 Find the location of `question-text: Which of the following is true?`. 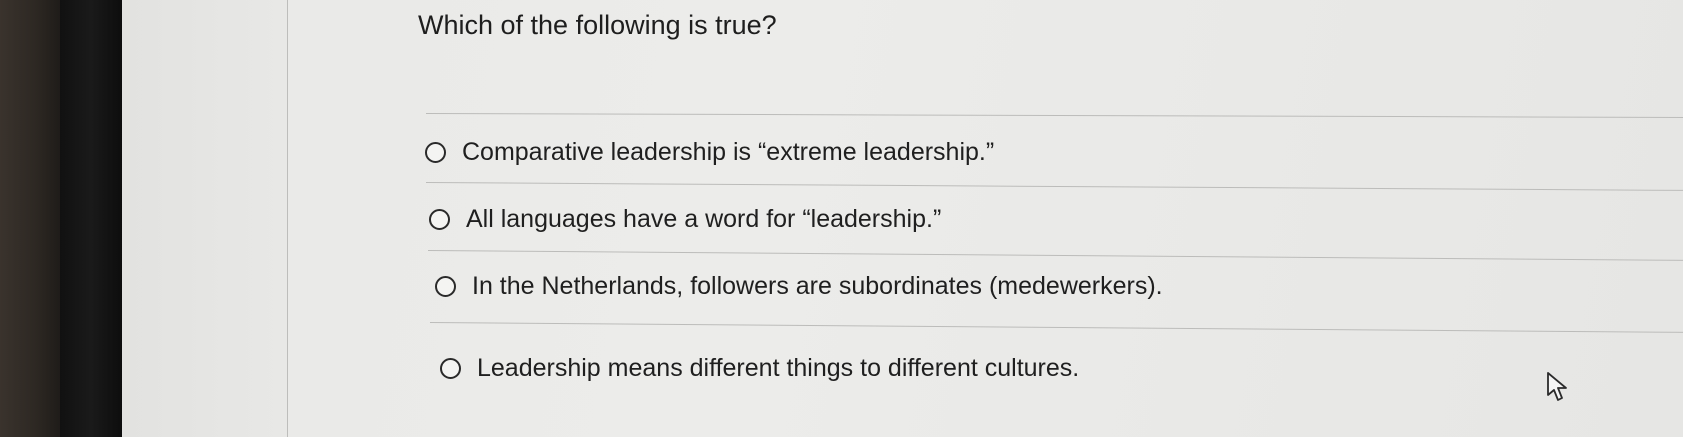

question-text: Which of the following is true? is located at coordinates (597, 25).